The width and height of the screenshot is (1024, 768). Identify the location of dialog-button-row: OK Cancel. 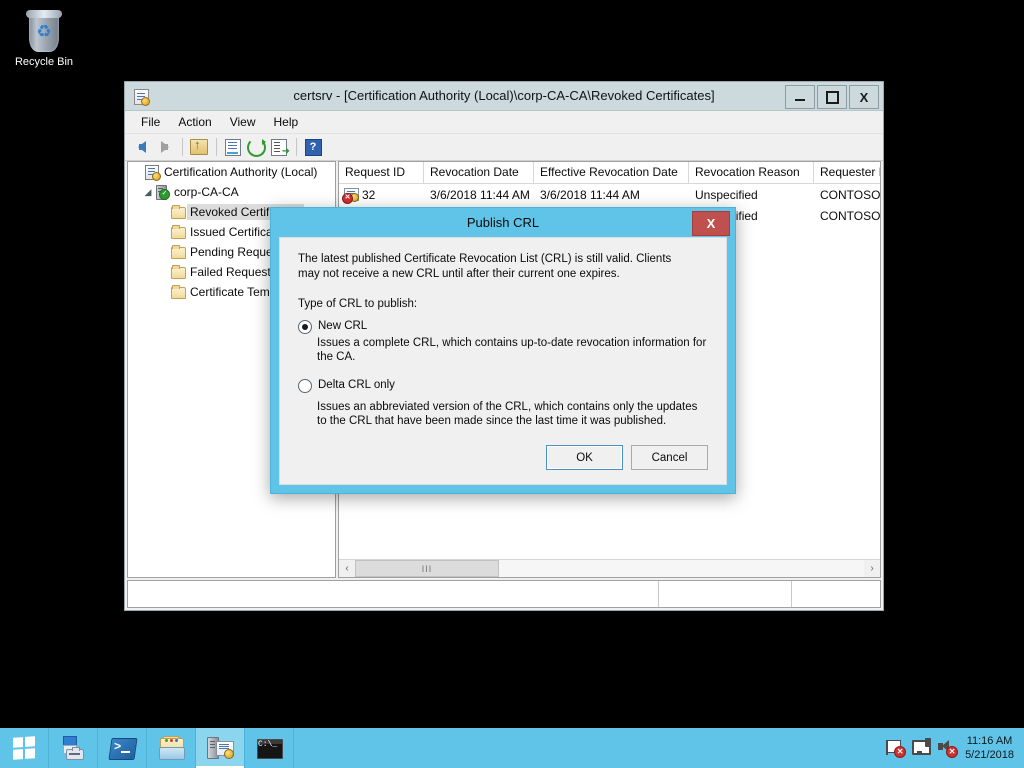
(623, 457).